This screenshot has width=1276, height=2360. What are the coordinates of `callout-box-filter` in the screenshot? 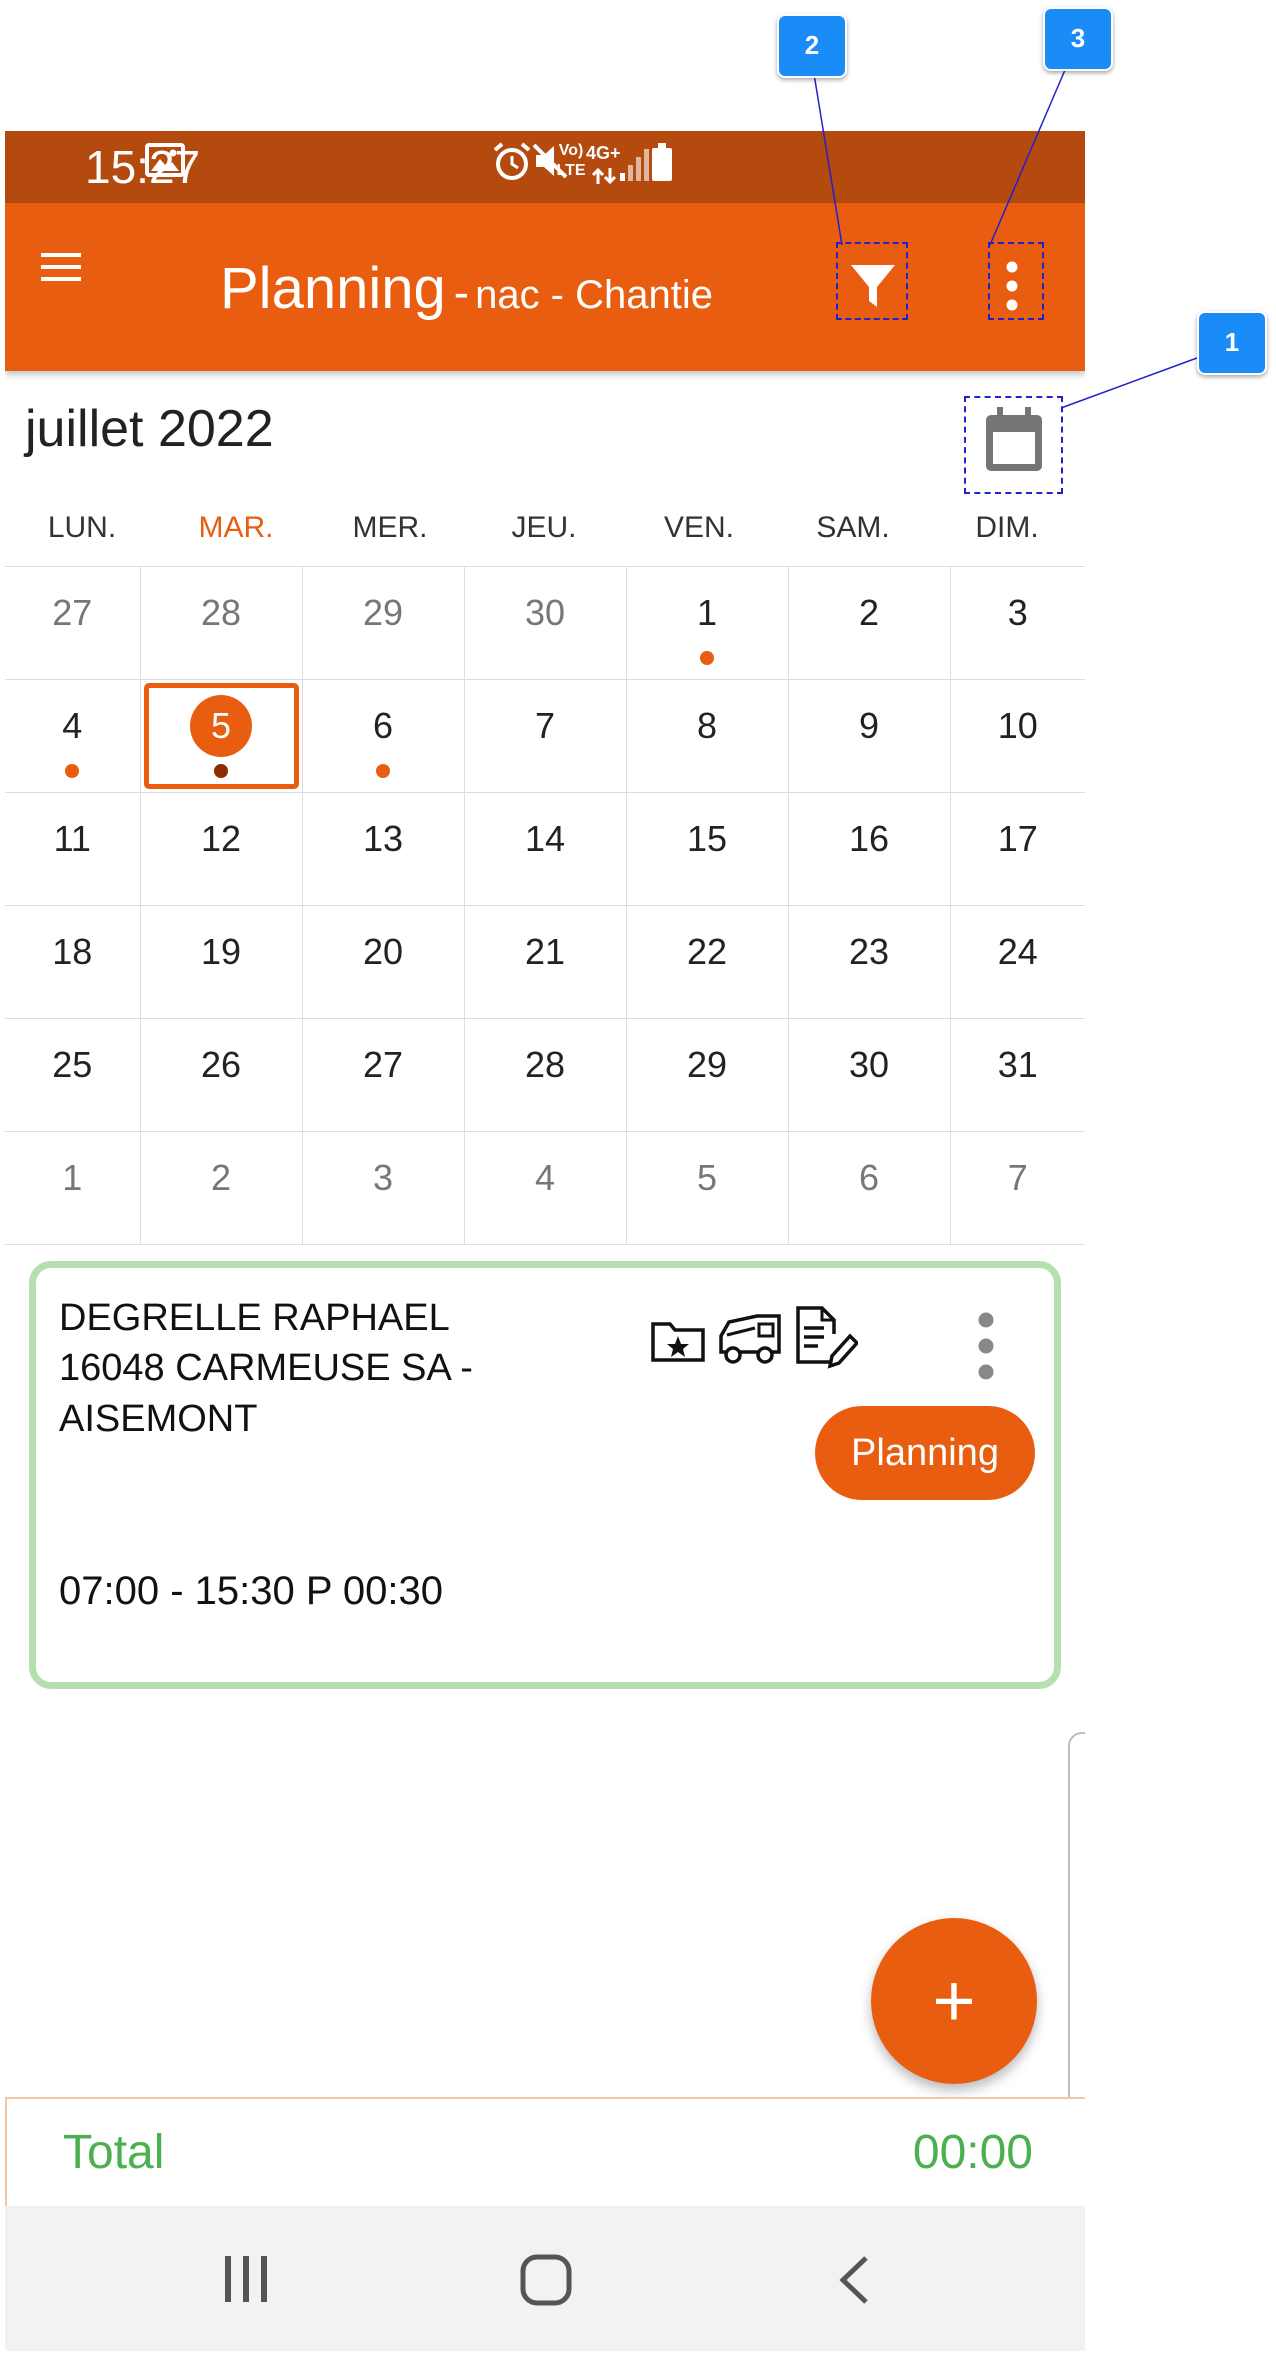 It's located at (872, 281).